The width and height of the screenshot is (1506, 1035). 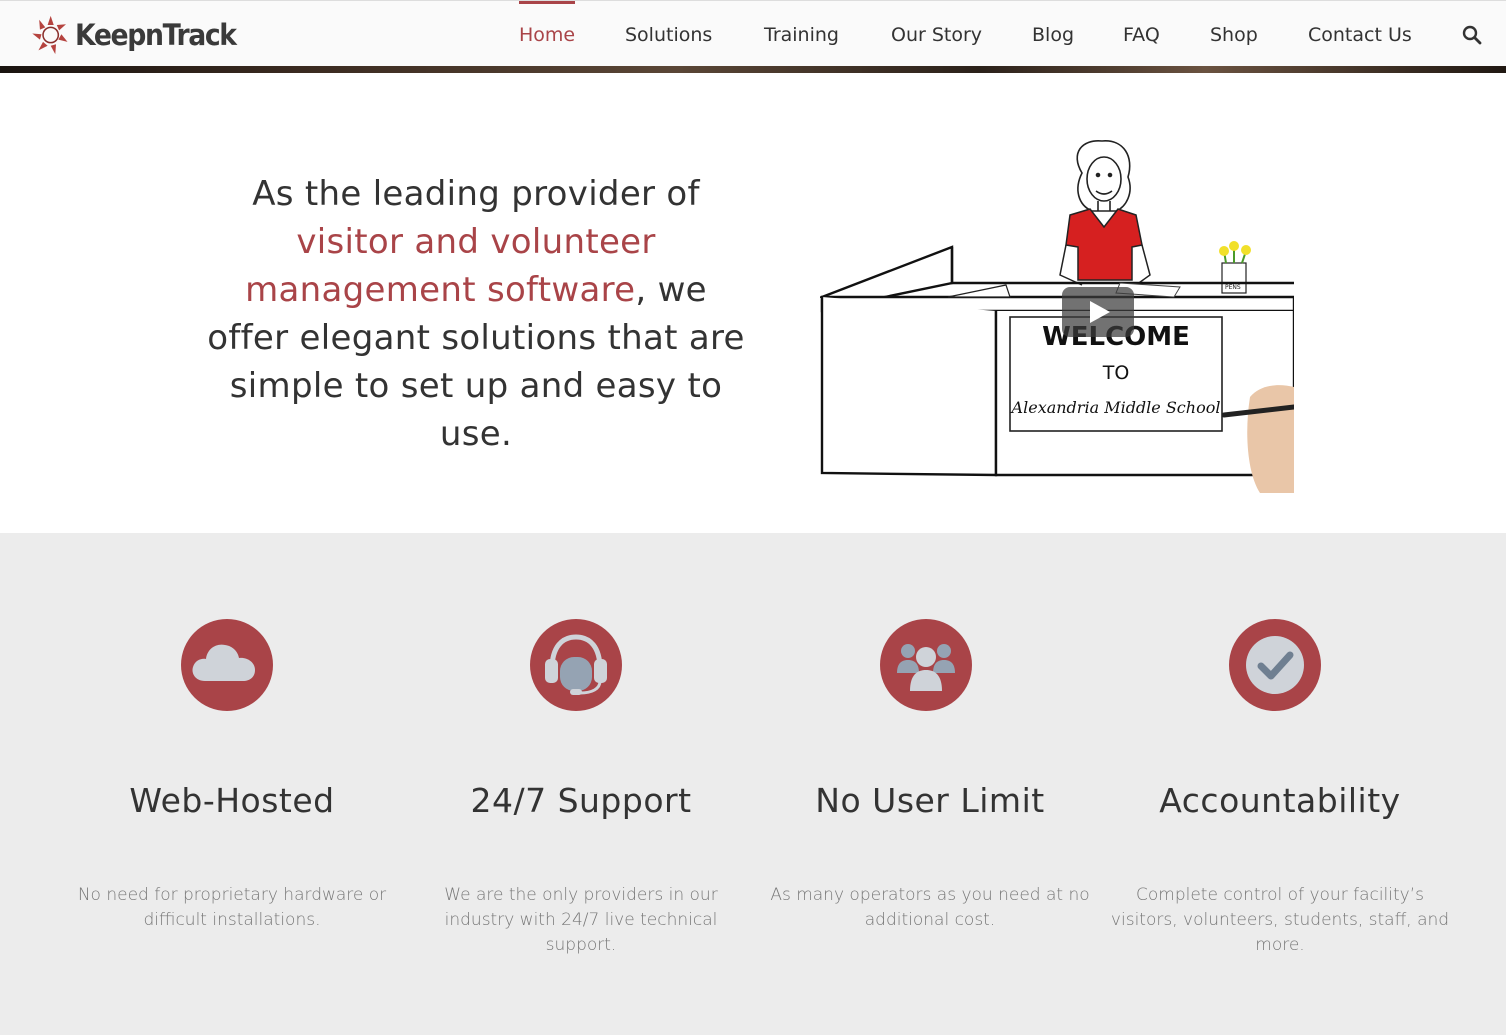 What do you see at coordinates (1360, 34) in the screenshot?
I see `nav-contact-us: Contact Us` at bounding box center [1360, 34].